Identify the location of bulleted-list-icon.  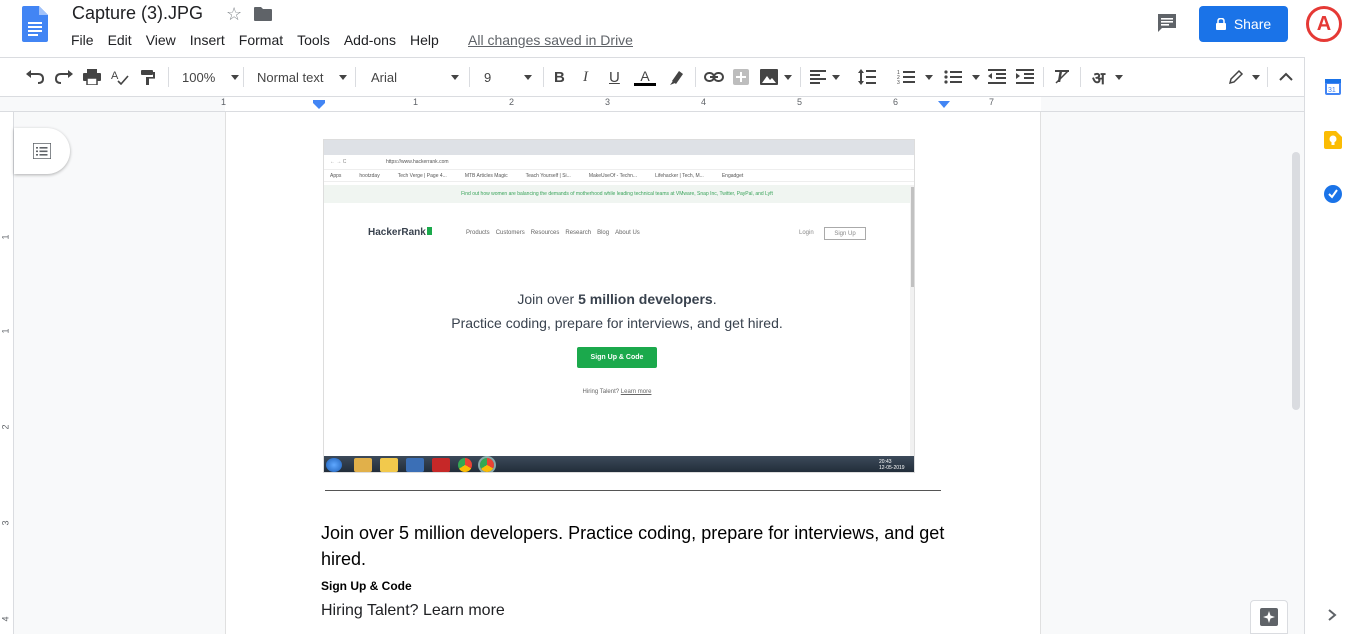
(962, 77).